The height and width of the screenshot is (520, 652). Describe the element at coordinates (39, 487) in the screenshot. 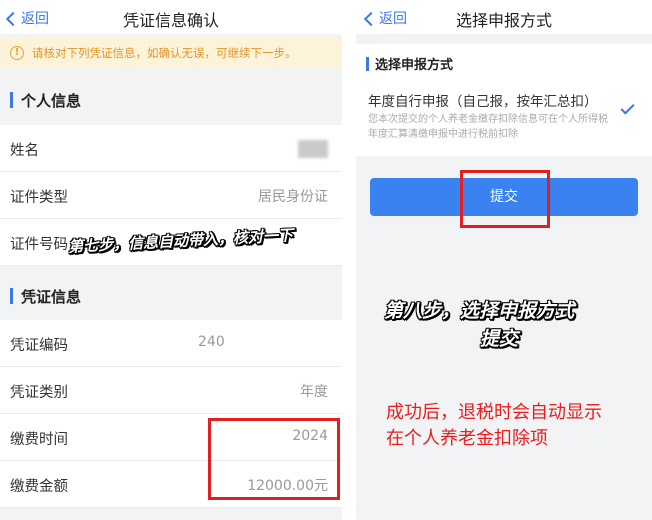

I see `row-label: 缴费金额` at that location.